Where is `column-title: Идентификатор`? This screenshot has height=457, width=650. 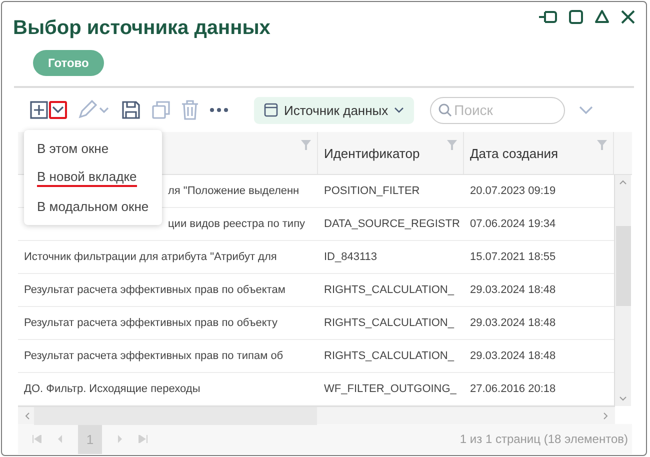 column-title: Идентификатор is located at coordinates (372, 153).